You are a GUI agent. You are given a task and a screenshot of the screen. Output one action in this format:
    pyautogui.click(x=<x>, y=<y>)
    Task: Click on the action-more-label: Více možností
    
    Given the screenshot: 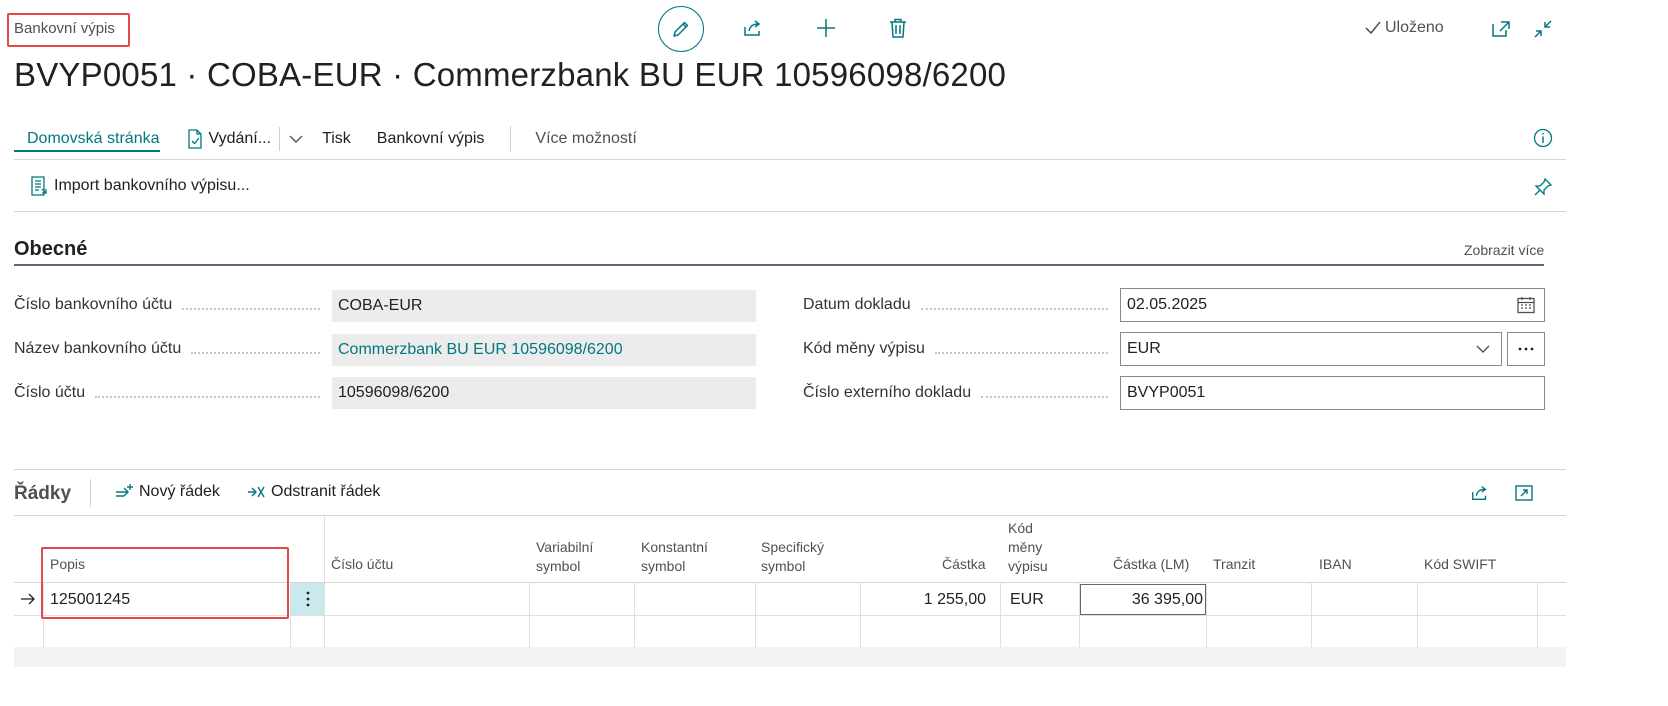 What is the action you would take?
    pyautogui.click(x=586, y=138)
    